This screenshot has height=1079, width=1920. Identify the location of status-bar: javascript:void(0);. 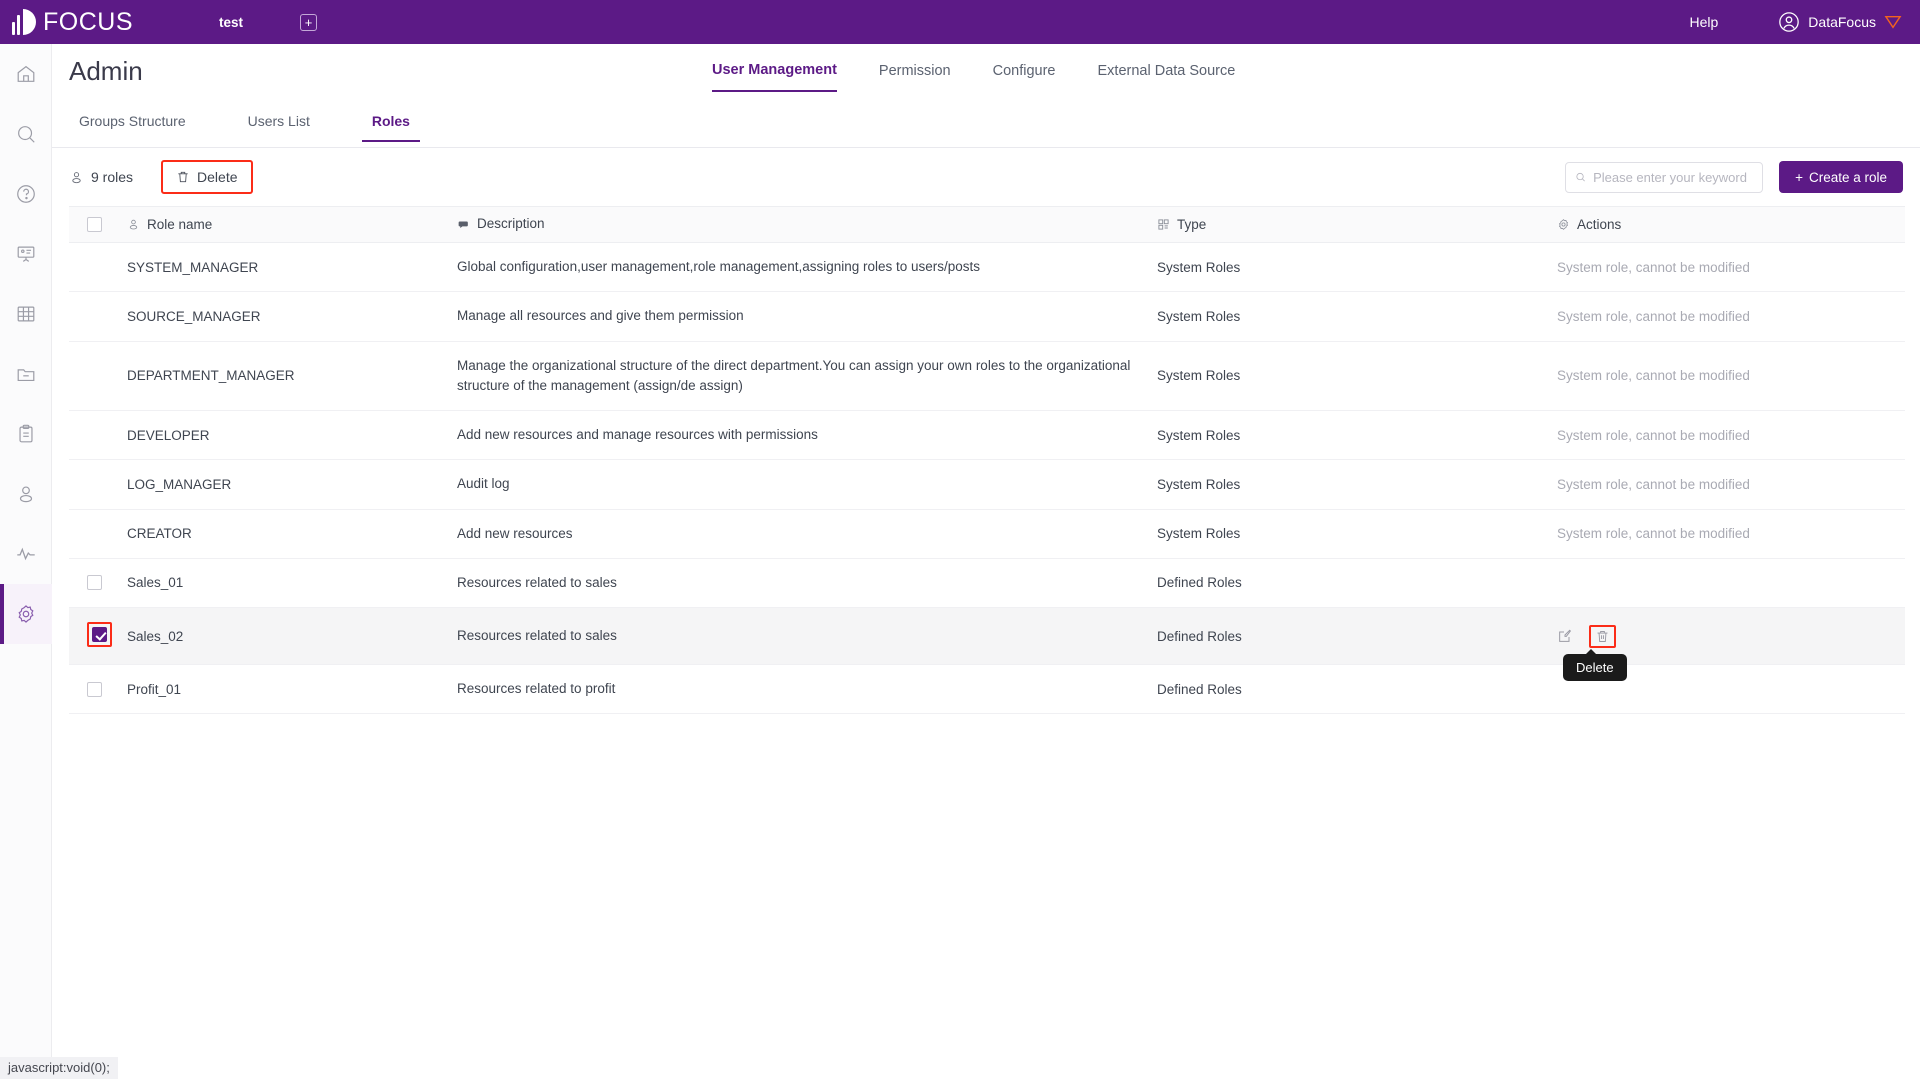
(59, 1068).